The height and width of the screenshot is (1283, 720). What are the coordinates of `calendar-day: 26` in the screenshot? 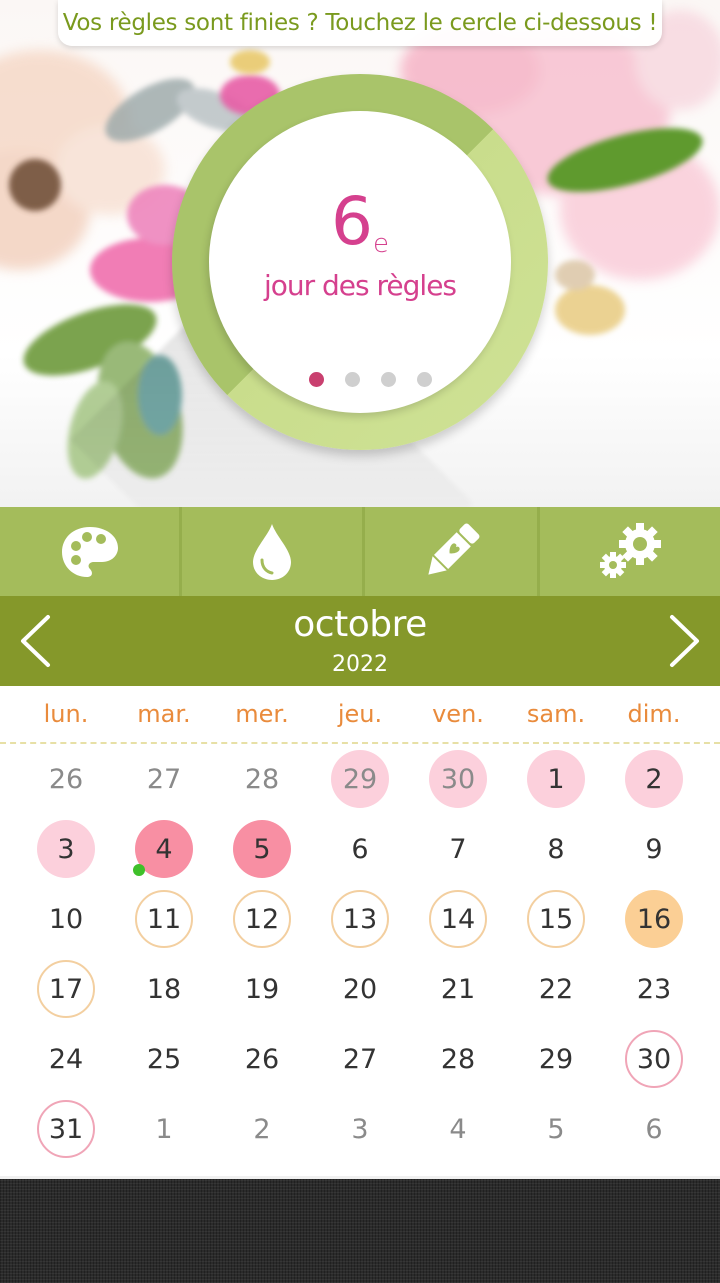 It's located at (262, 1059).